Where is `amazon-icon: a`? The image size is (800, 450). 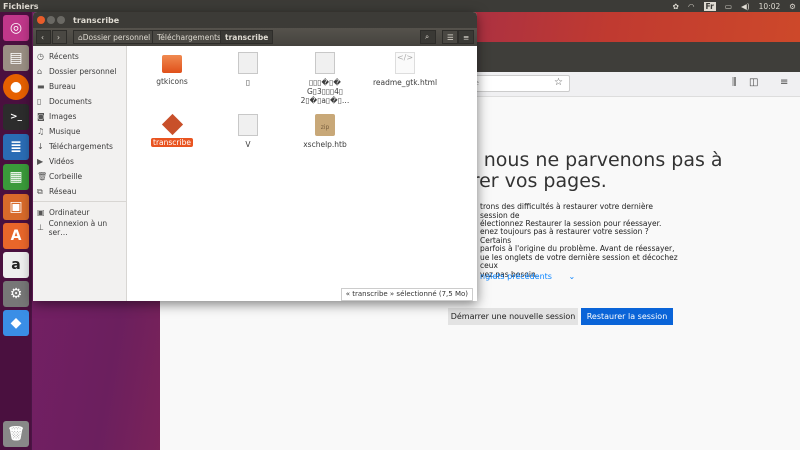
amazon-icon: a is located at coordinates (16, 265).